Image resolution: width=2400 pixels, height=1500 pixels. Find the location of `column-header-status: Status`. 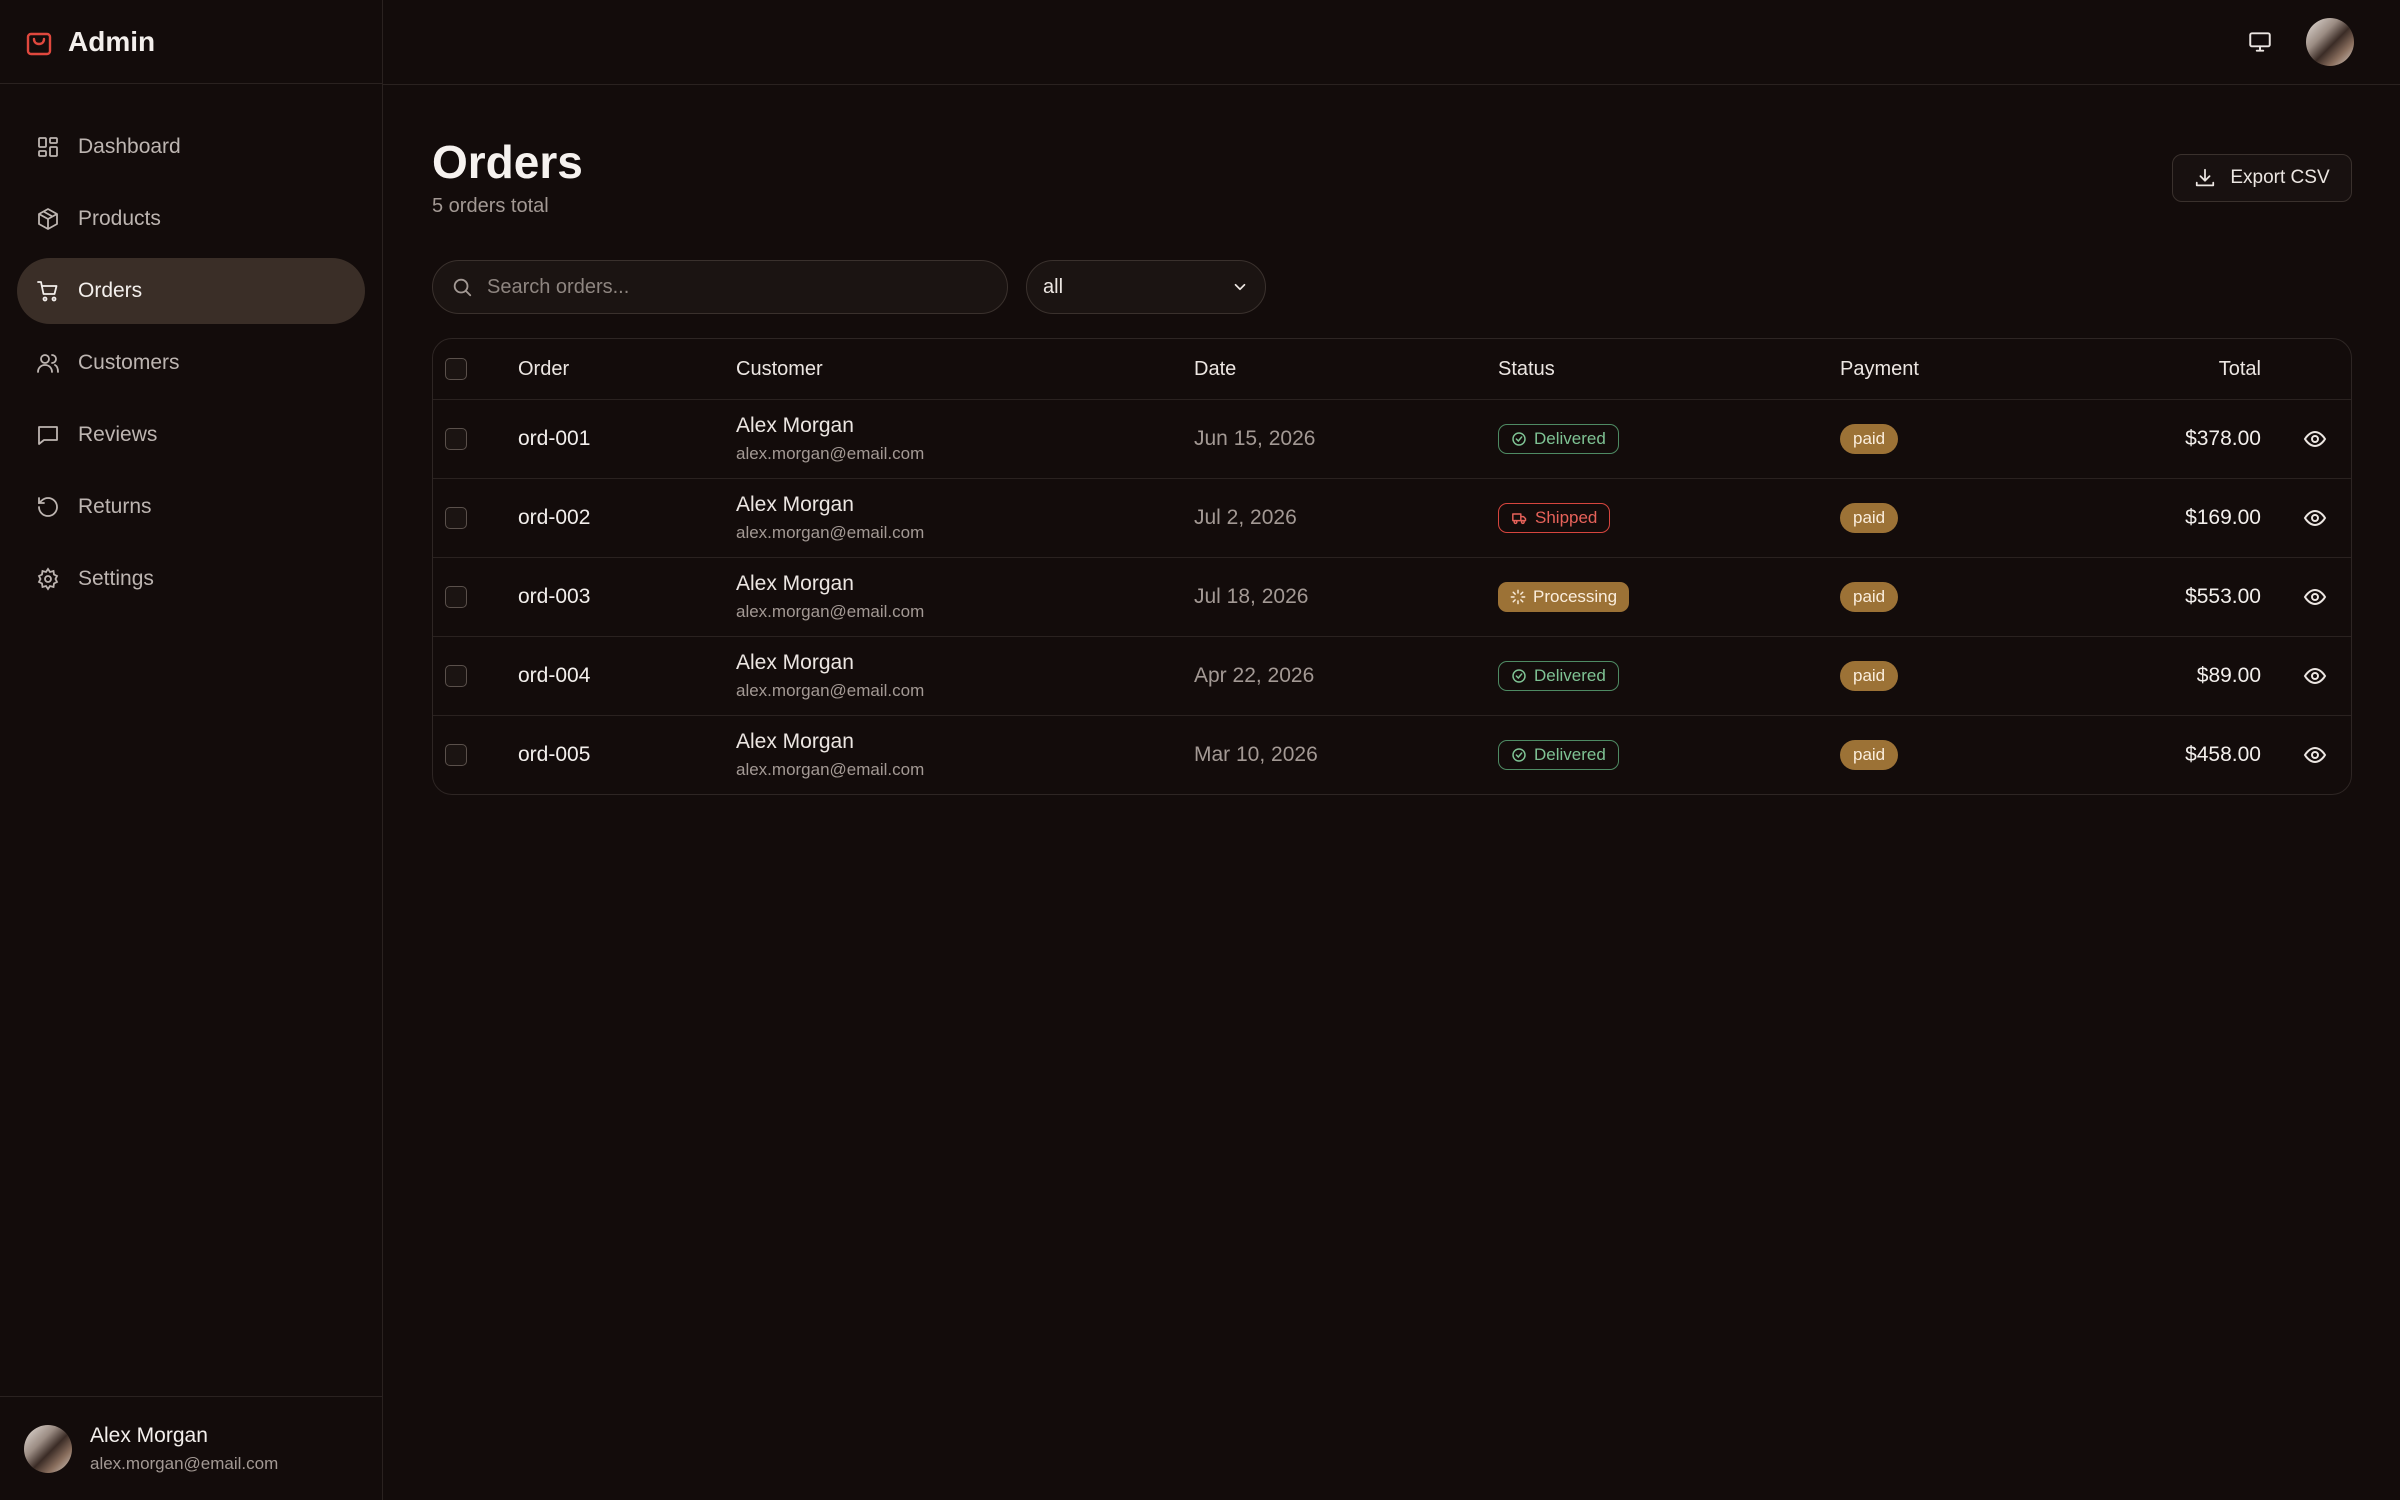

column-header-status: Status is located at coordinates (1526, 369).